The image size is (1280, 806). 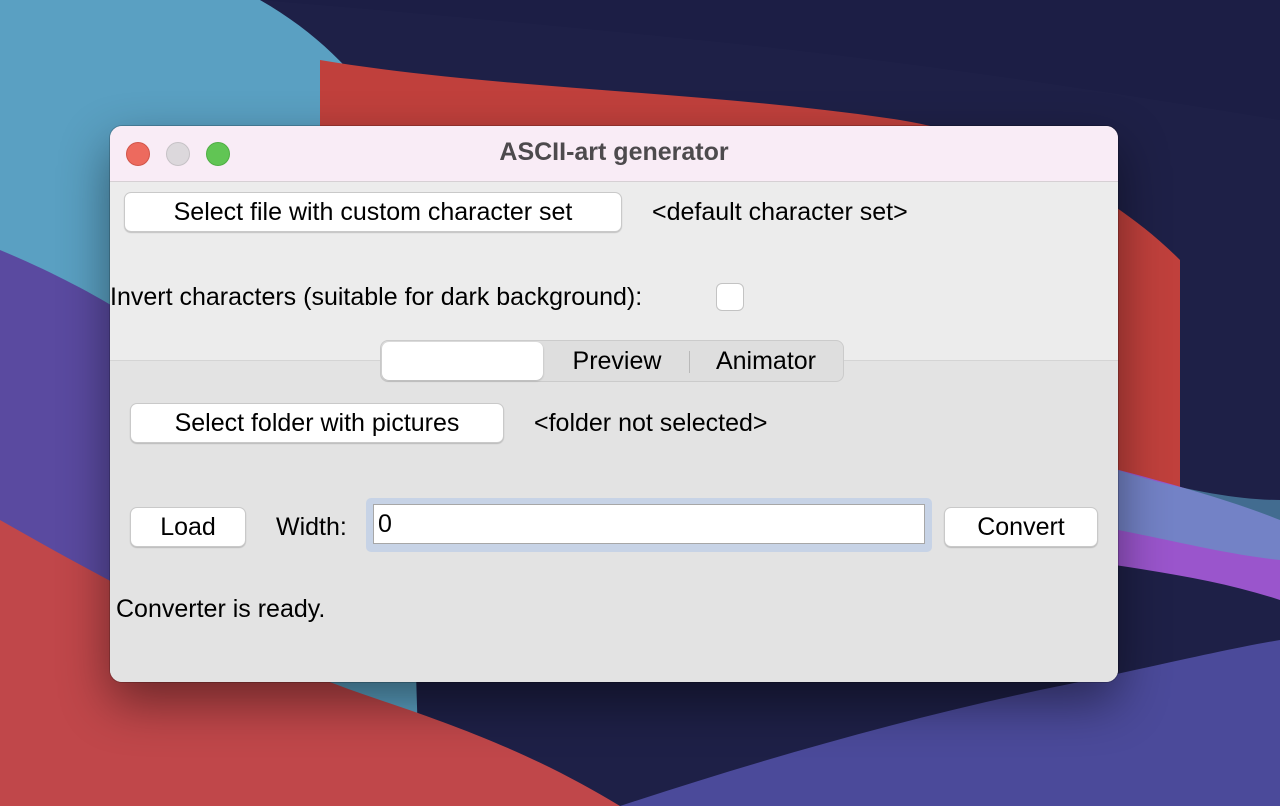 I want to click on load-button: Load, so click(x=188, y=527).